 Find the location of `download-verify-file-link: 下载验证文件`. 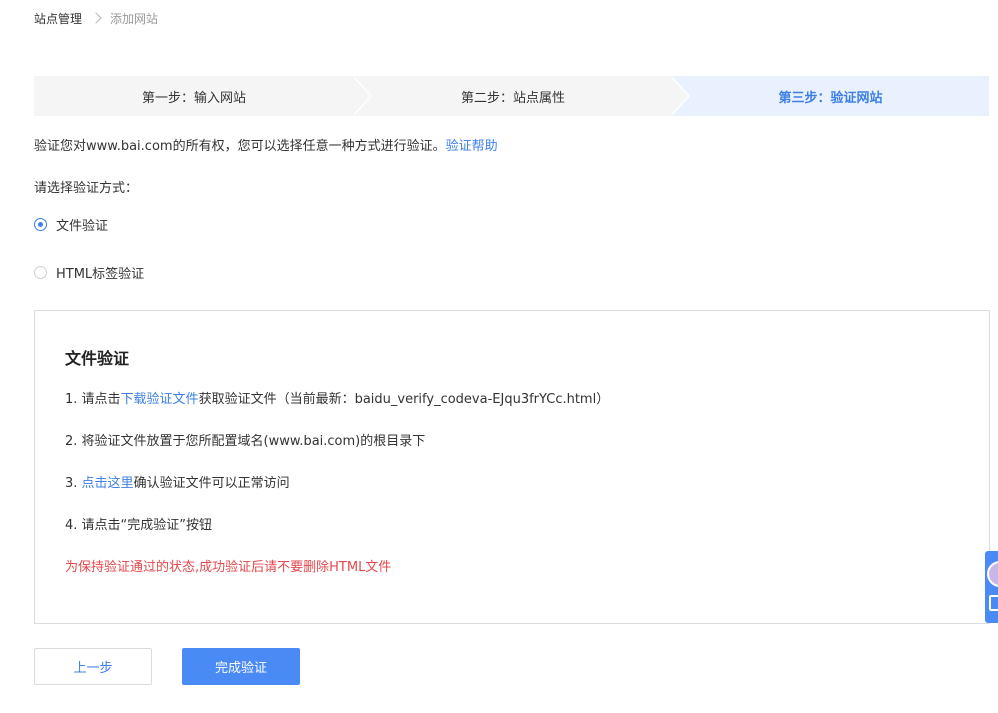

download-verify-file-link: 下载验证文件 is located at coordinates (160, 399).